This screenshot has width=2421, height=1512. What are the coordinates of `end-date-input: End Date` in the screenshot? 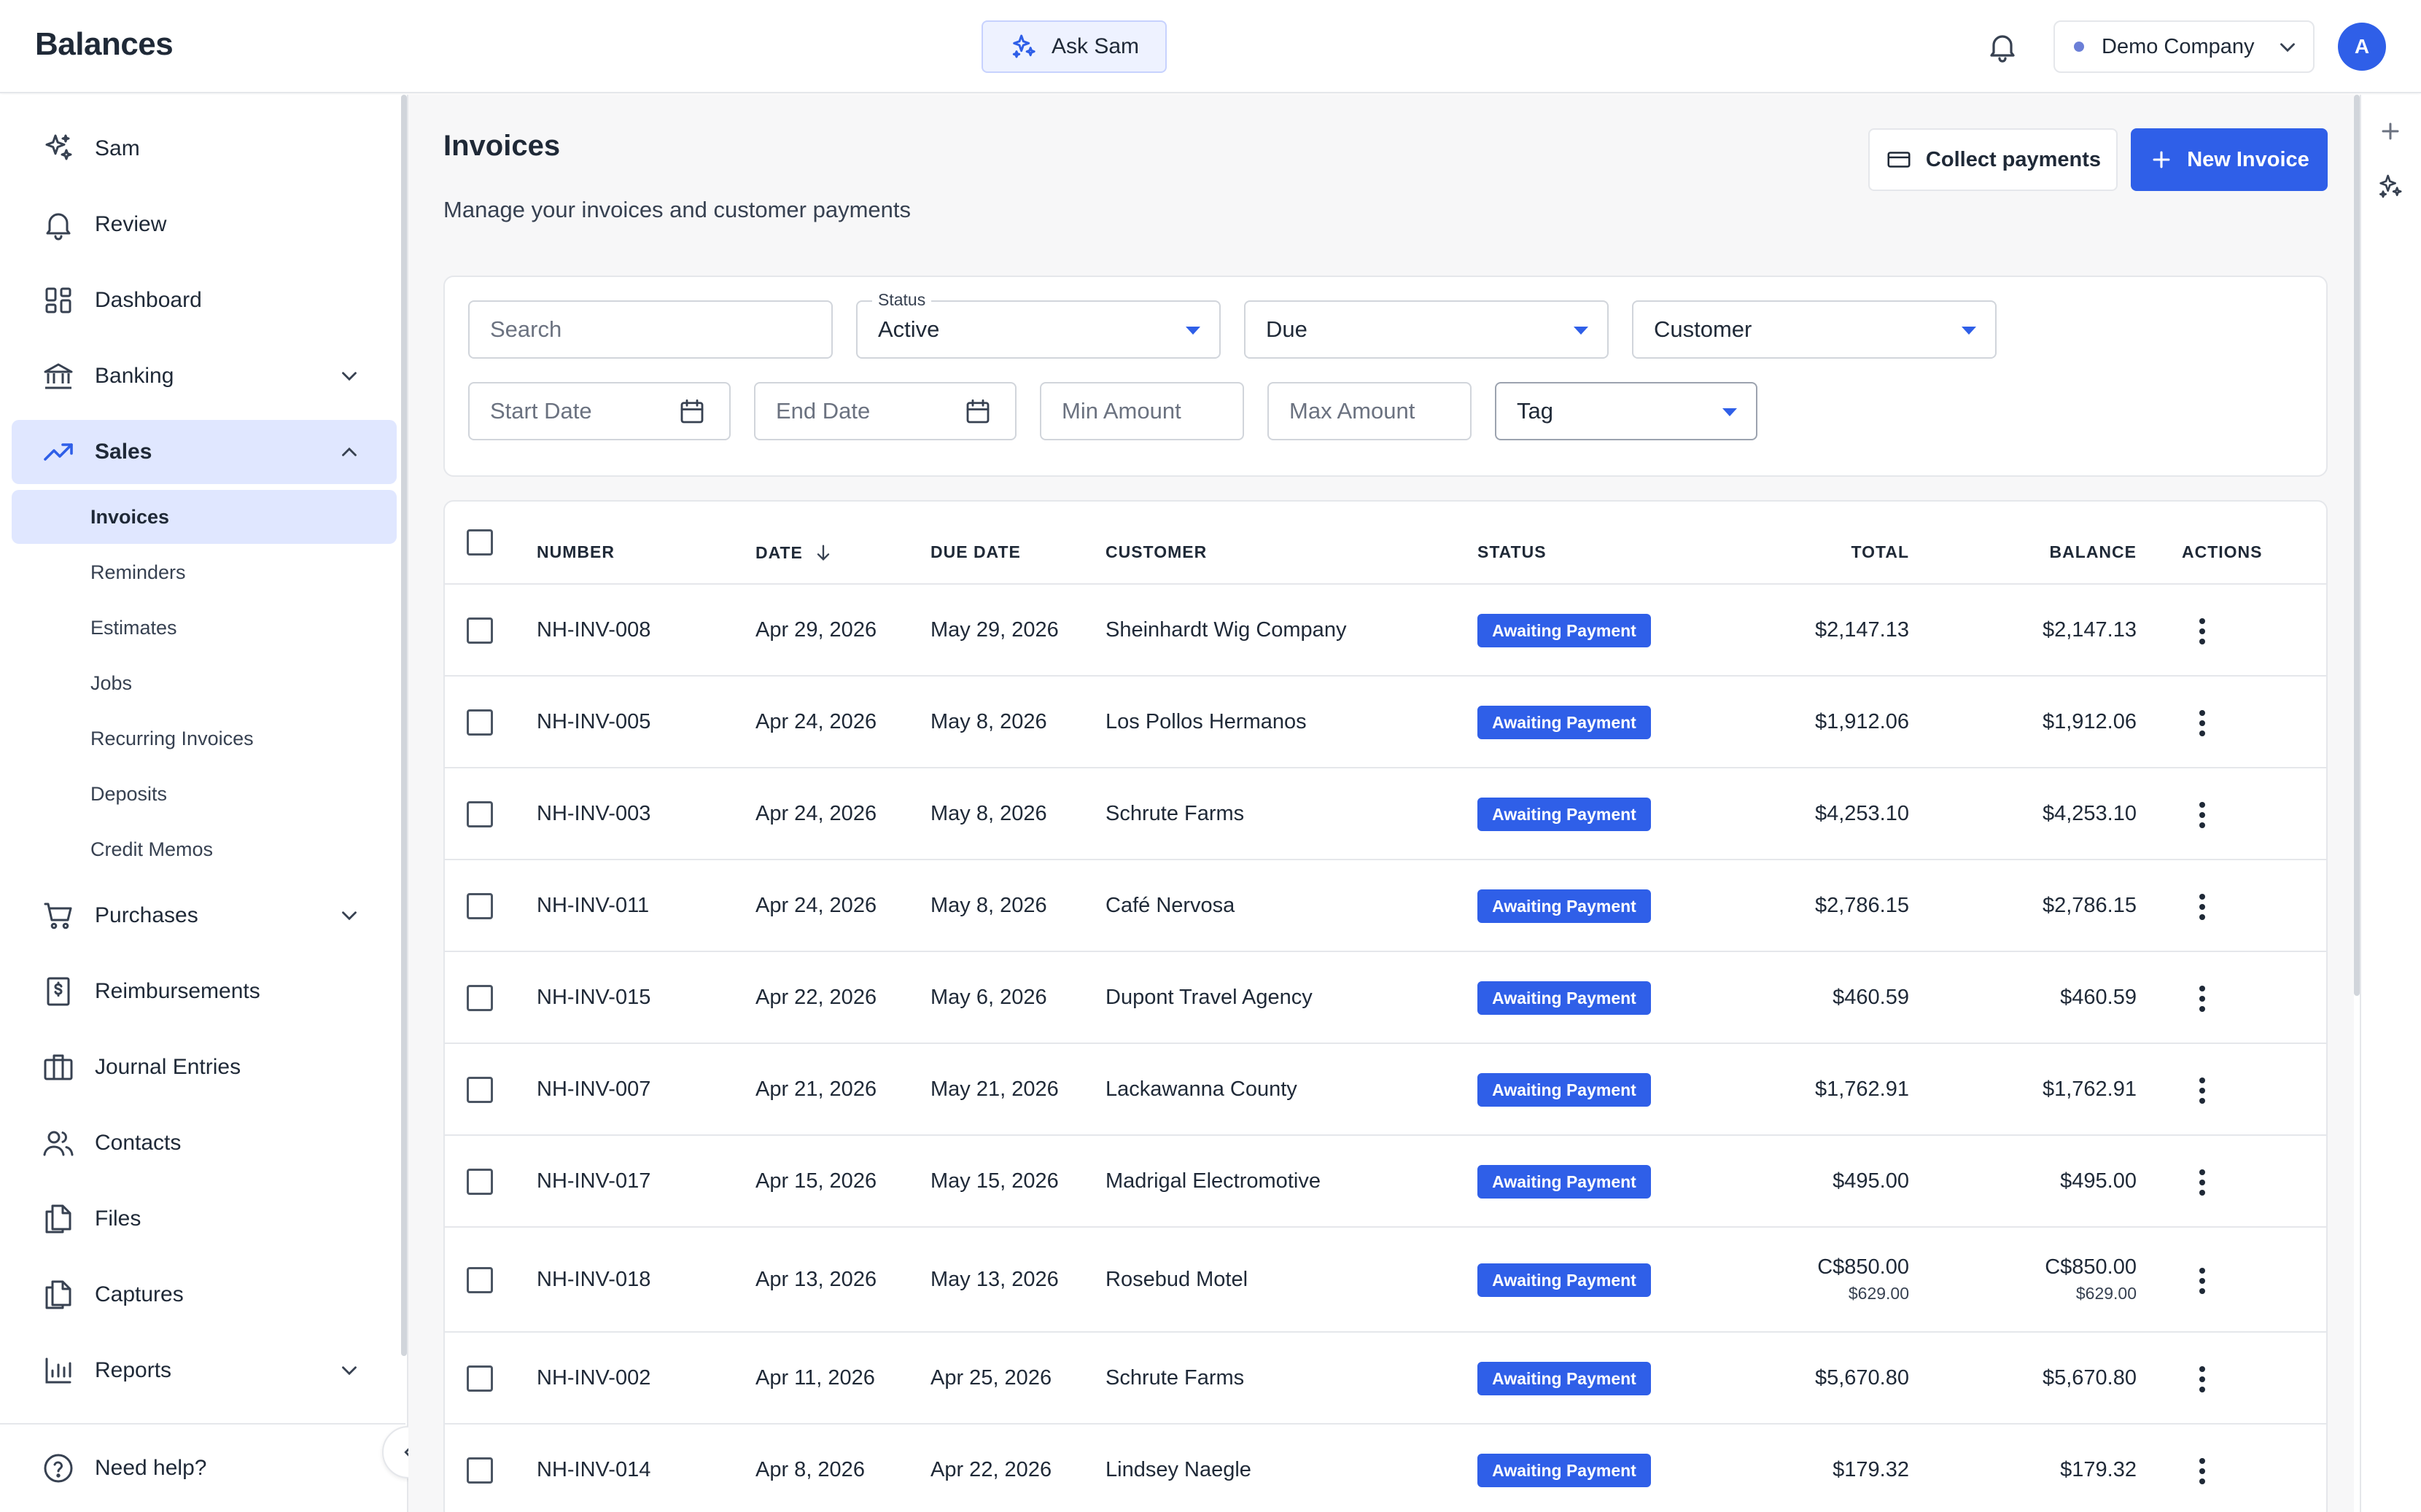 It's located at (885, 411).